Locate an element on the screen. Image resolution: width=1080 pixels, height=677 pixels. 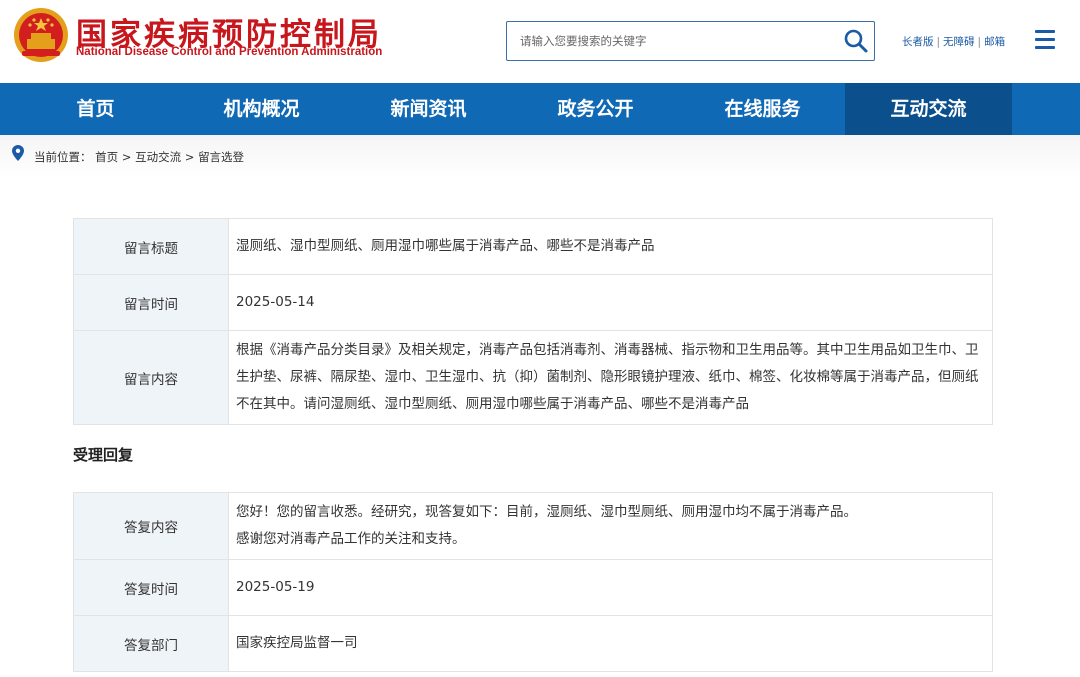
reply-section-title: 受理回复 is located at coordinates (103, 455).